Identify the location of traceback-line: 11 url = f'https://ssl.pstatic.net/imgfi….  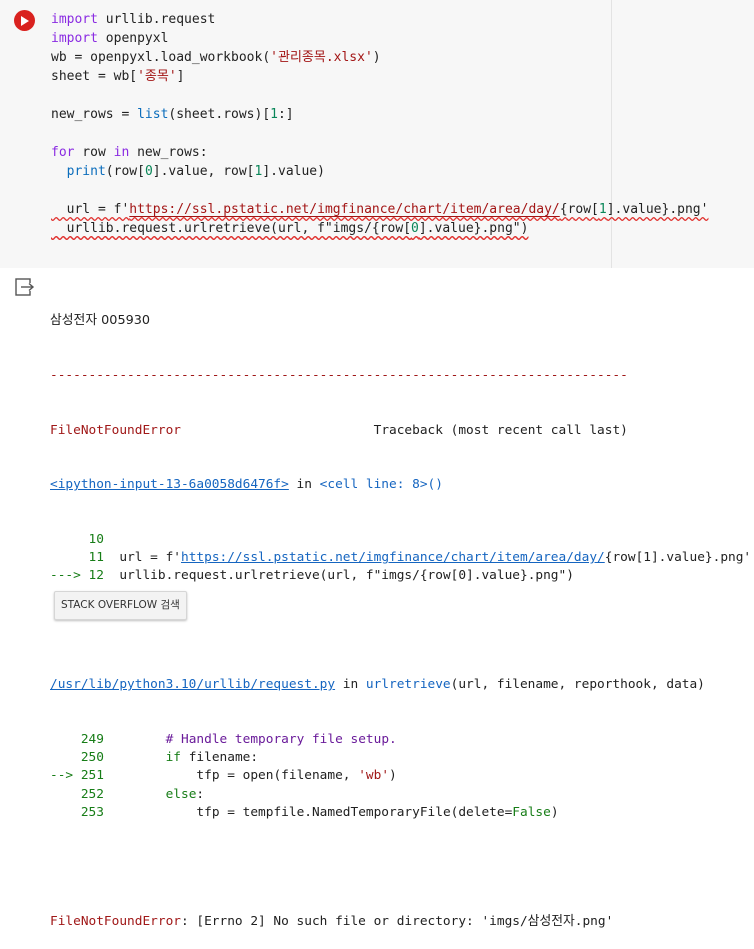
(420, 557).